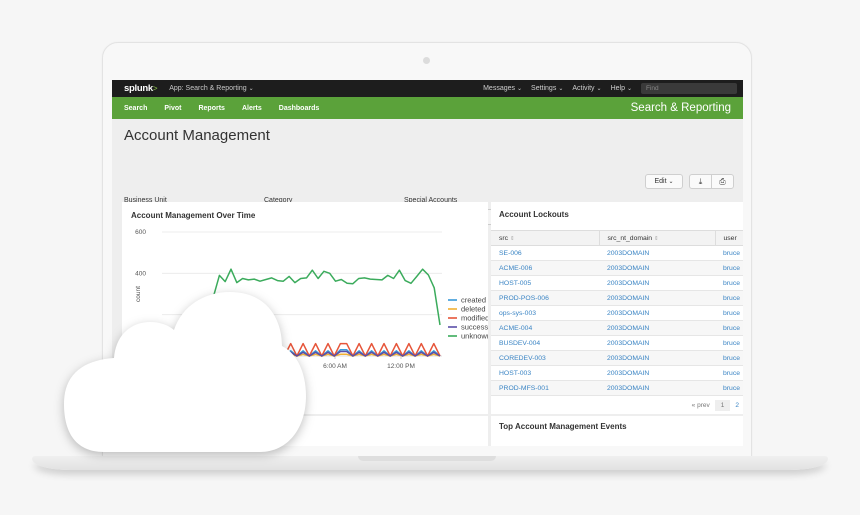 The height and width of the screenshot is (515, 860). Describe the element at coordinates (617, 431) in the screenshot. I see `top-events-panel: Top Account Management Events` at that location.